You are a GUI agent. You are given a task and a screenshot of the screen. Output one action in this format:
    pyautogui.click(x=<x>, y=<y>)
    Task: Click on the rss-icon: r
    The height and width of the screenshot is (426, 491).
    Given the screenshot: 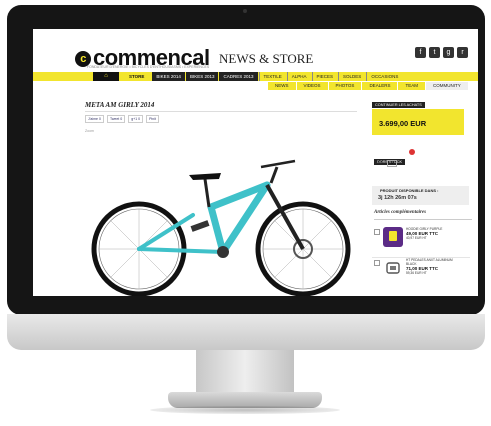 What is the action you would take?
    pyautogui.click(x=462, y=52)
    